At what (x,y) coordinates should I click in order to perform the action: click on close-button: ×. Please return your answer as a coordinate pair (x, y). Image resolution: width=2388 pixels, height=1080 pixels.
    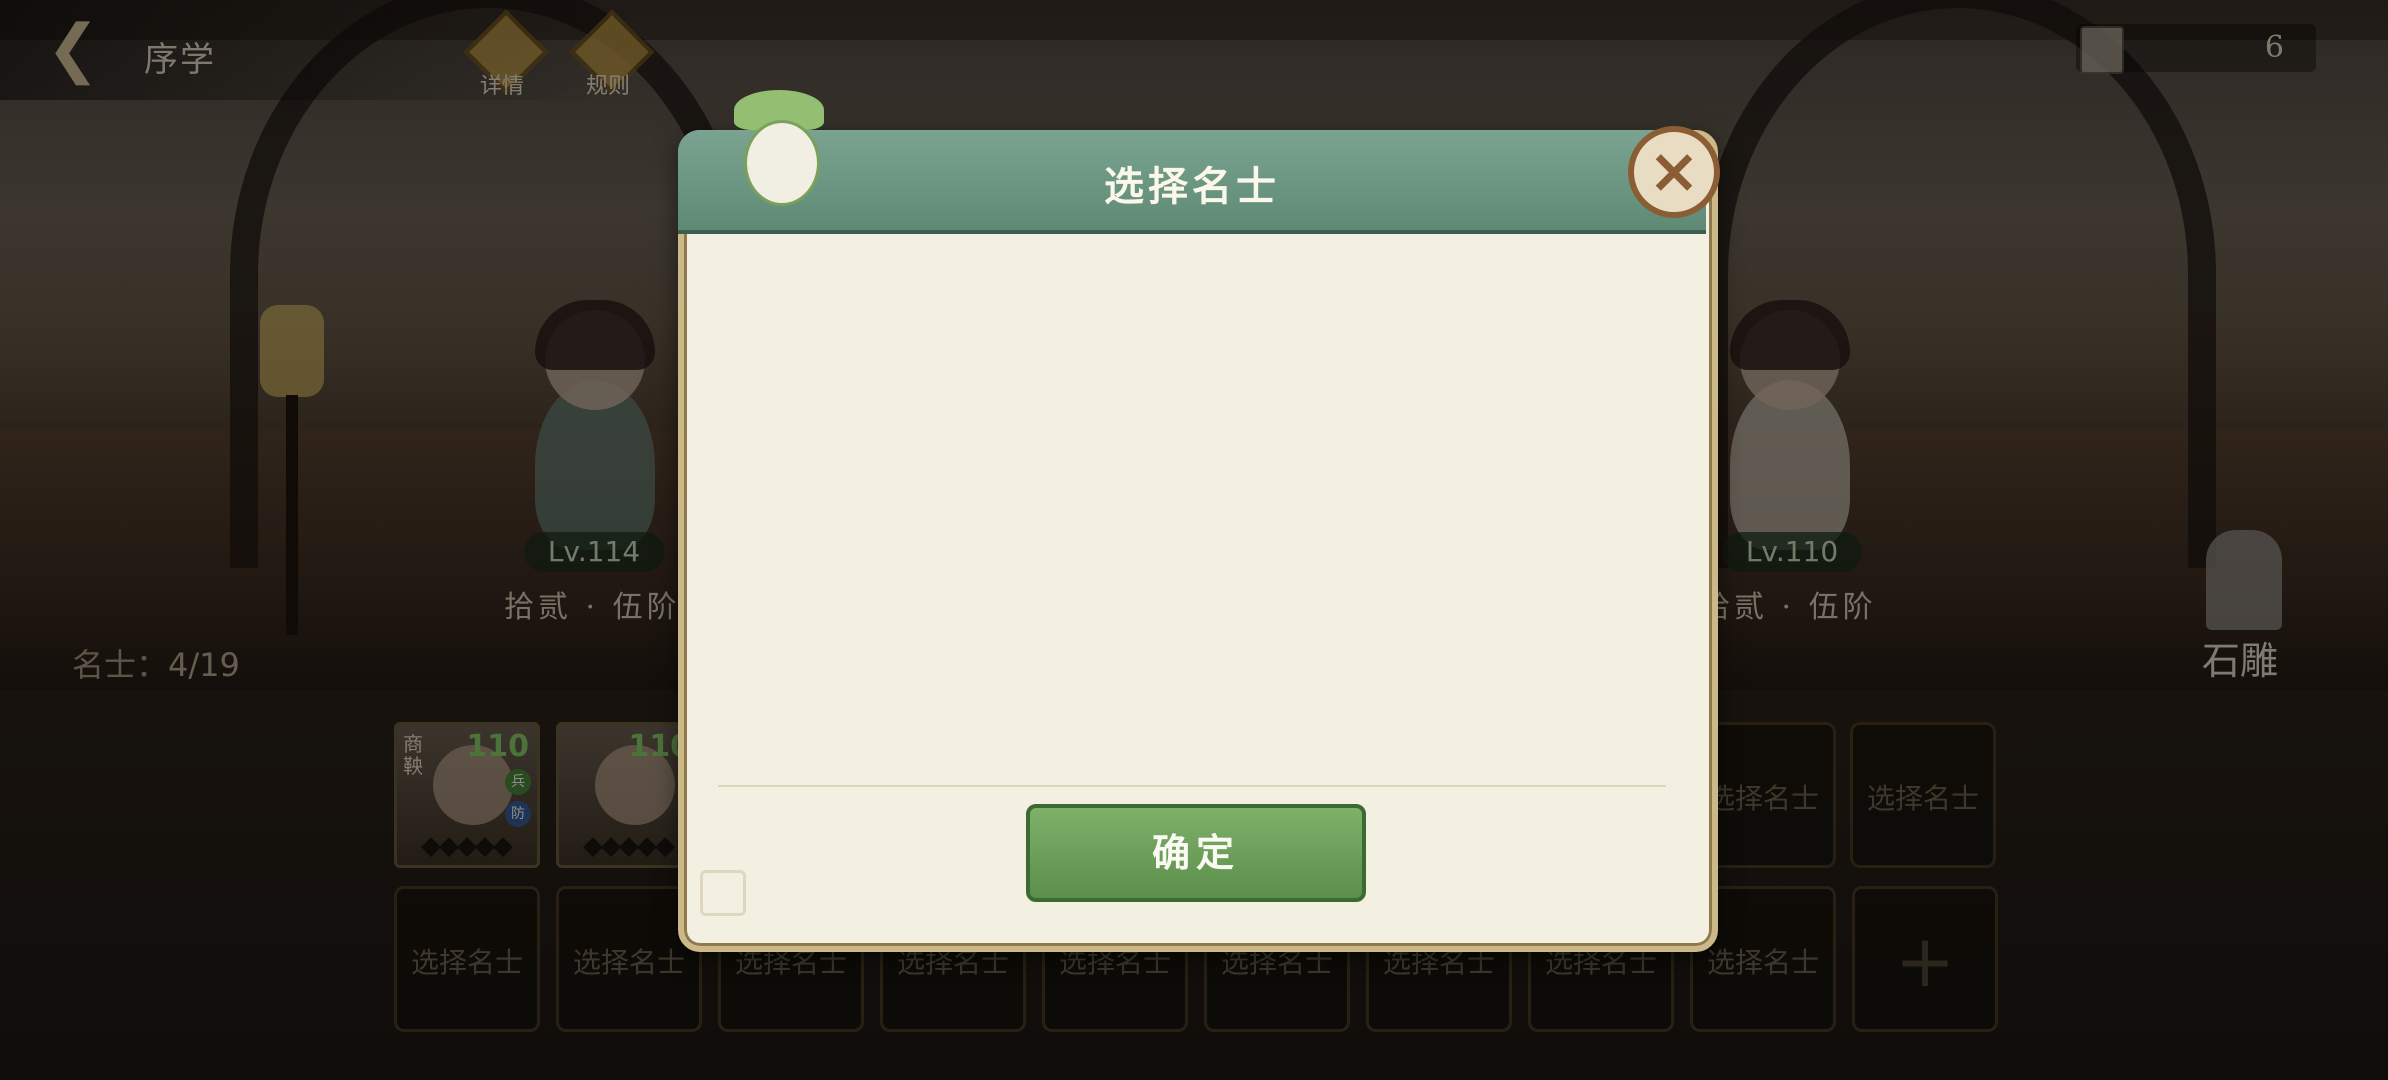
    Looking at the image, I should click on (1674, 172).